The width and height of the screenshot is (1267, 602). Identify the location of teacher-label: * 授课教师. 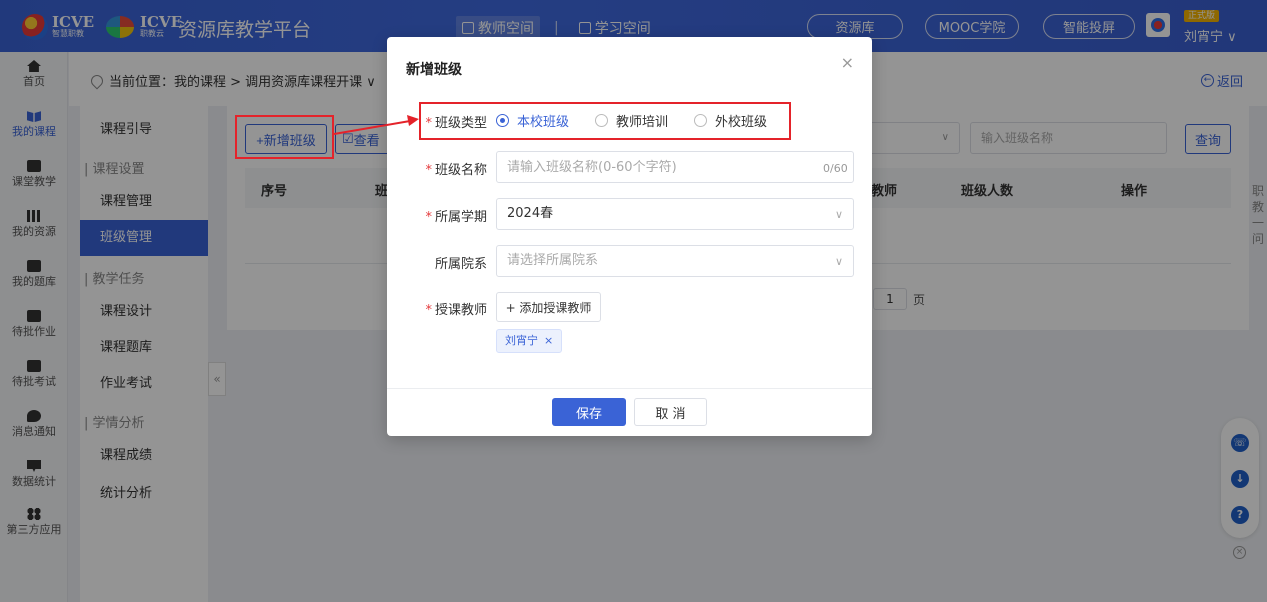
(437, 308).